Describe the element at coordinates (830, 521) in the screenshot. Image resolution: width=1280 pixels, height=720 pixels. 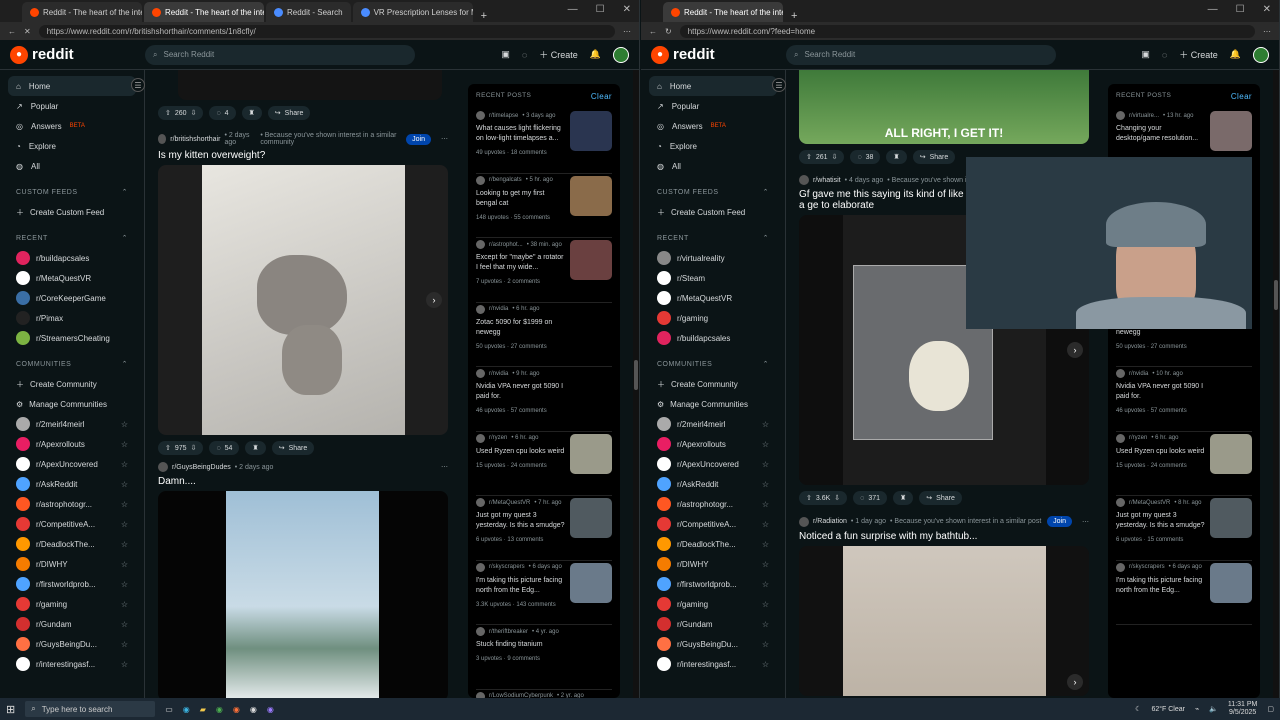
I see `subreddit-name: r/Radiation` at that location.